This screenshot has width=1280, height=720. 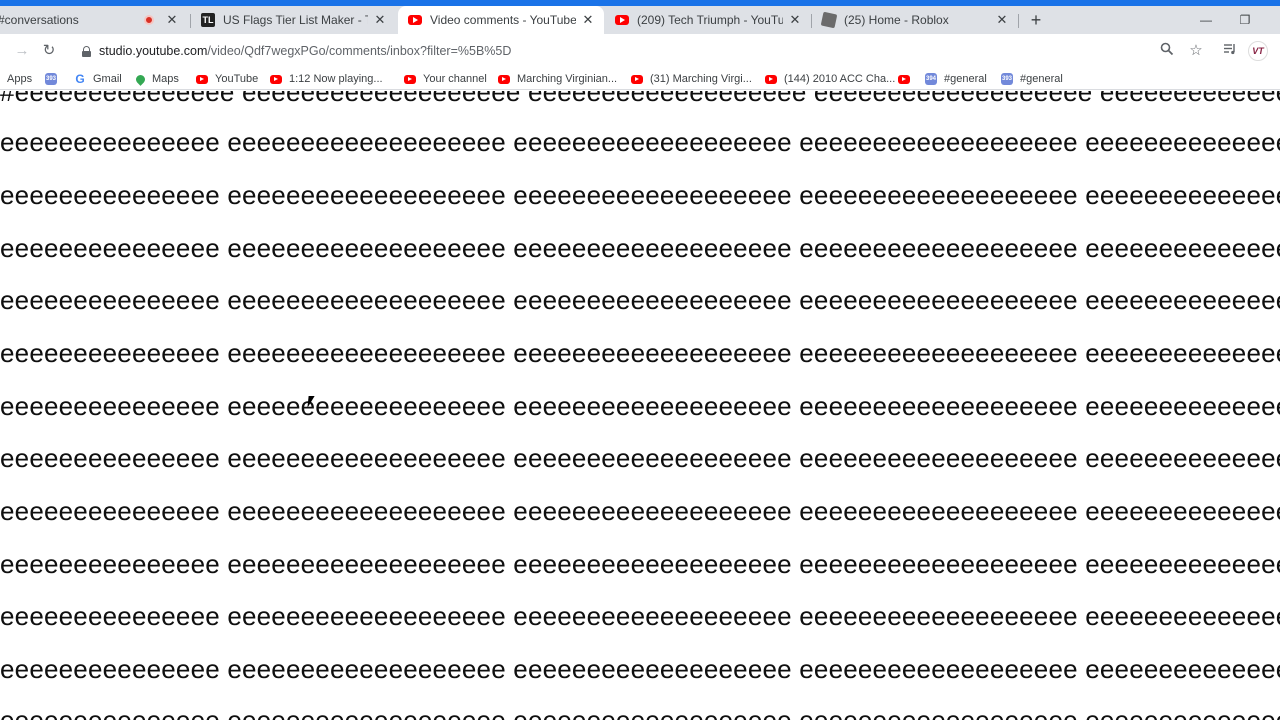 I want to click on bookmark-label: Gmail, so click(x=107, y=79).